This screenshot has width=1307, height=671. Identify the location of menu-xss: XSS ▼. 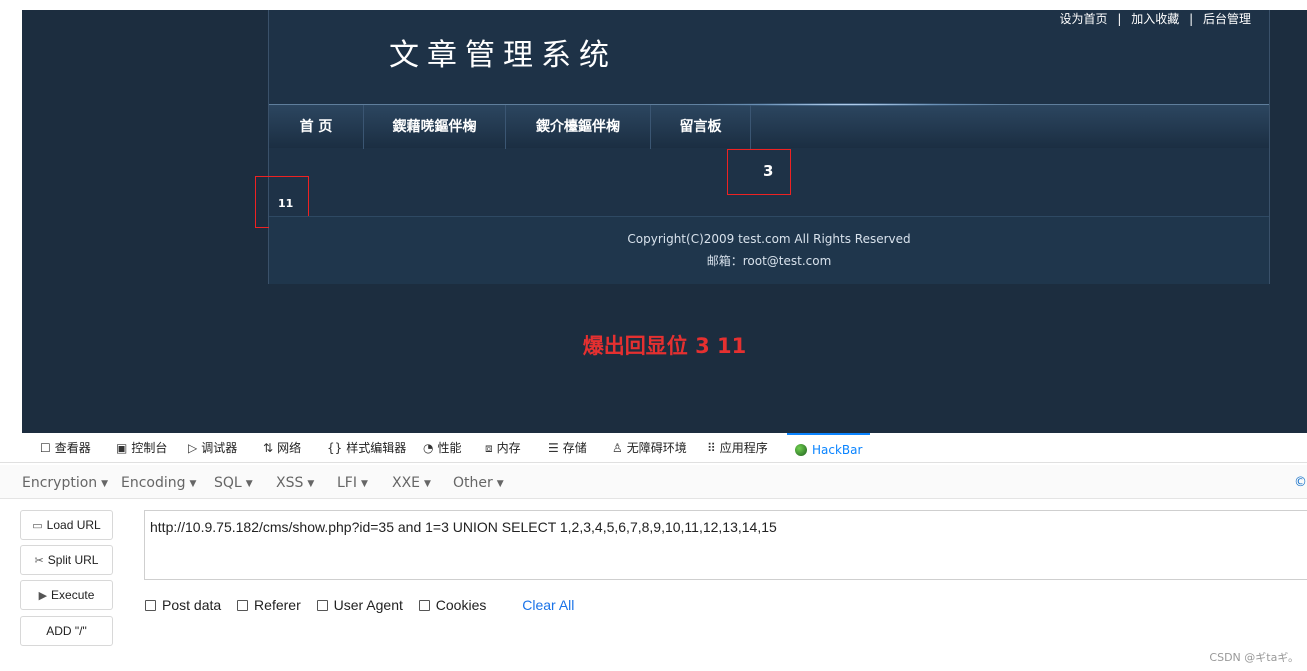
(295, 482).